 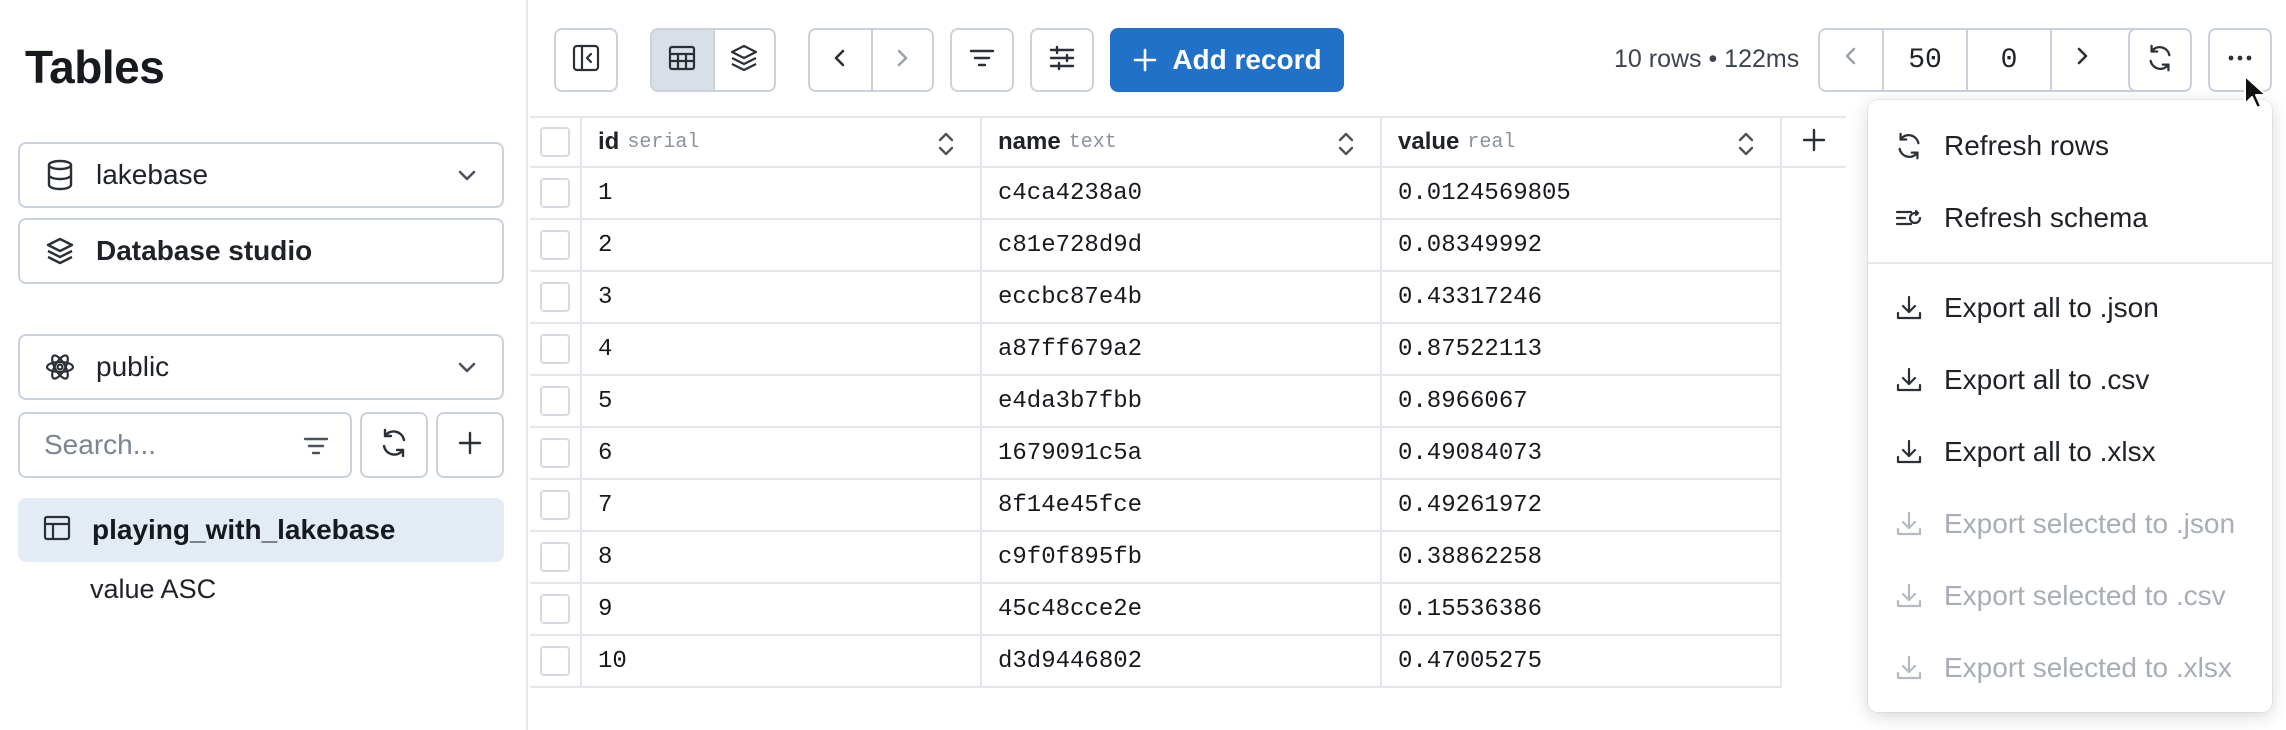 I want to click on menu-item-refresh-rows: Refresh rows, so click(x=2070, y=146).